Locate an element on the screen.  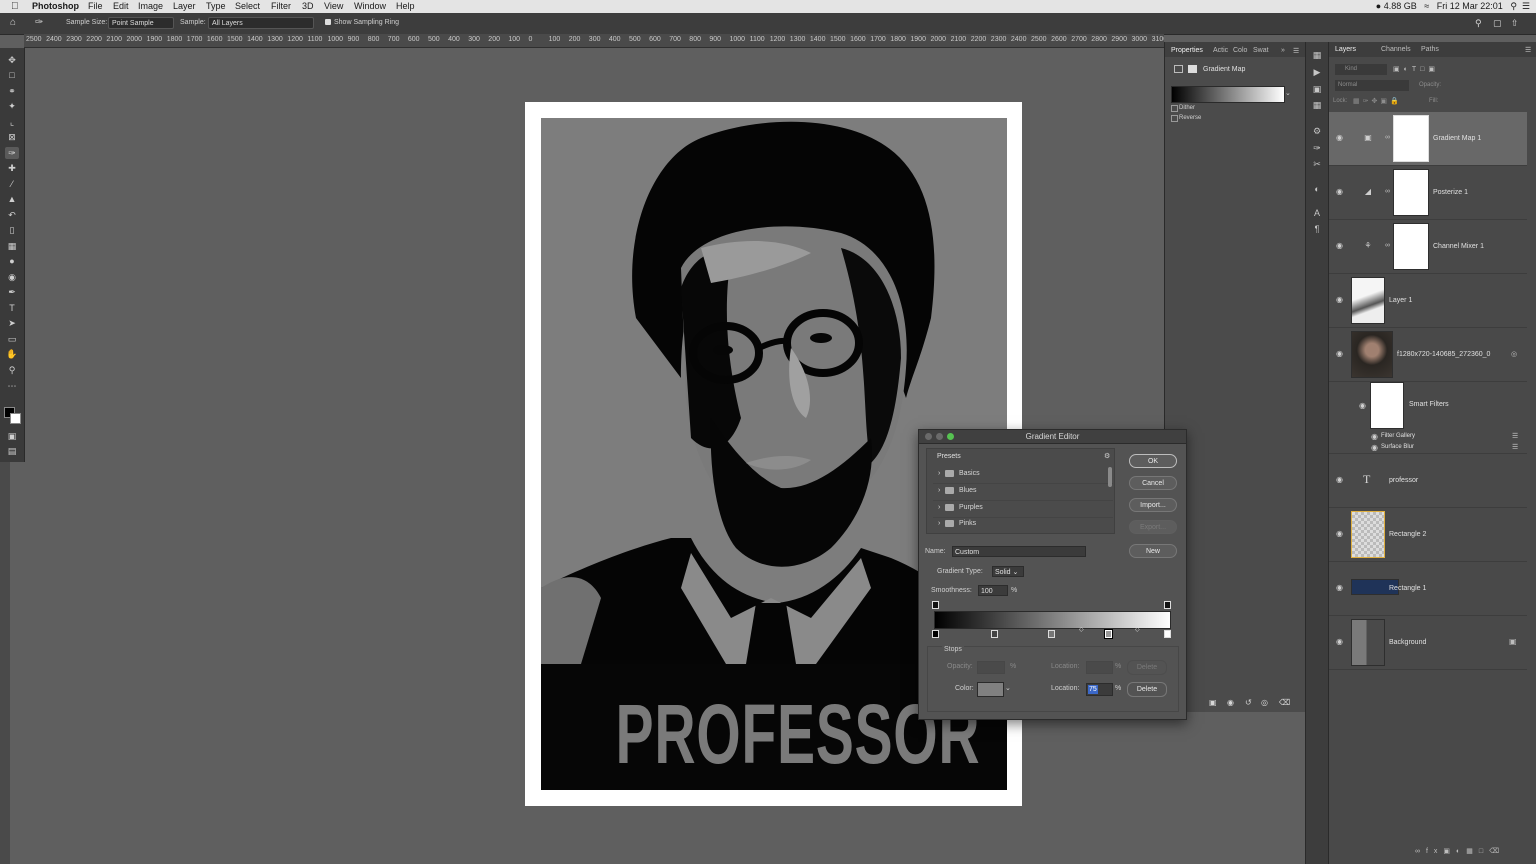
presets-scrollbar is located at coordinates (1110, 477).